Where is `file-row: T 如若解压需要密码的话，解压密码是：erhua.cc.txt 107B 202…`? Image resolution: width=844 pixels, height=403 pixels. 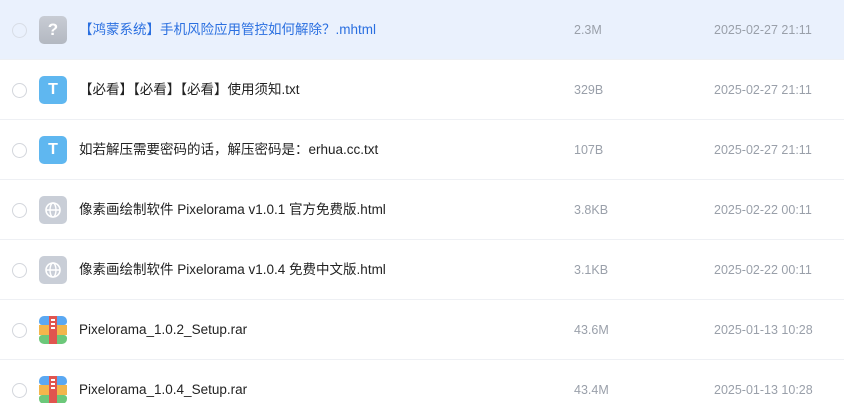 file-row: T 如若解压需要密码的话，解压密码是：erhua.cc.txt 107B 202… is located at coordinates (422, 150).